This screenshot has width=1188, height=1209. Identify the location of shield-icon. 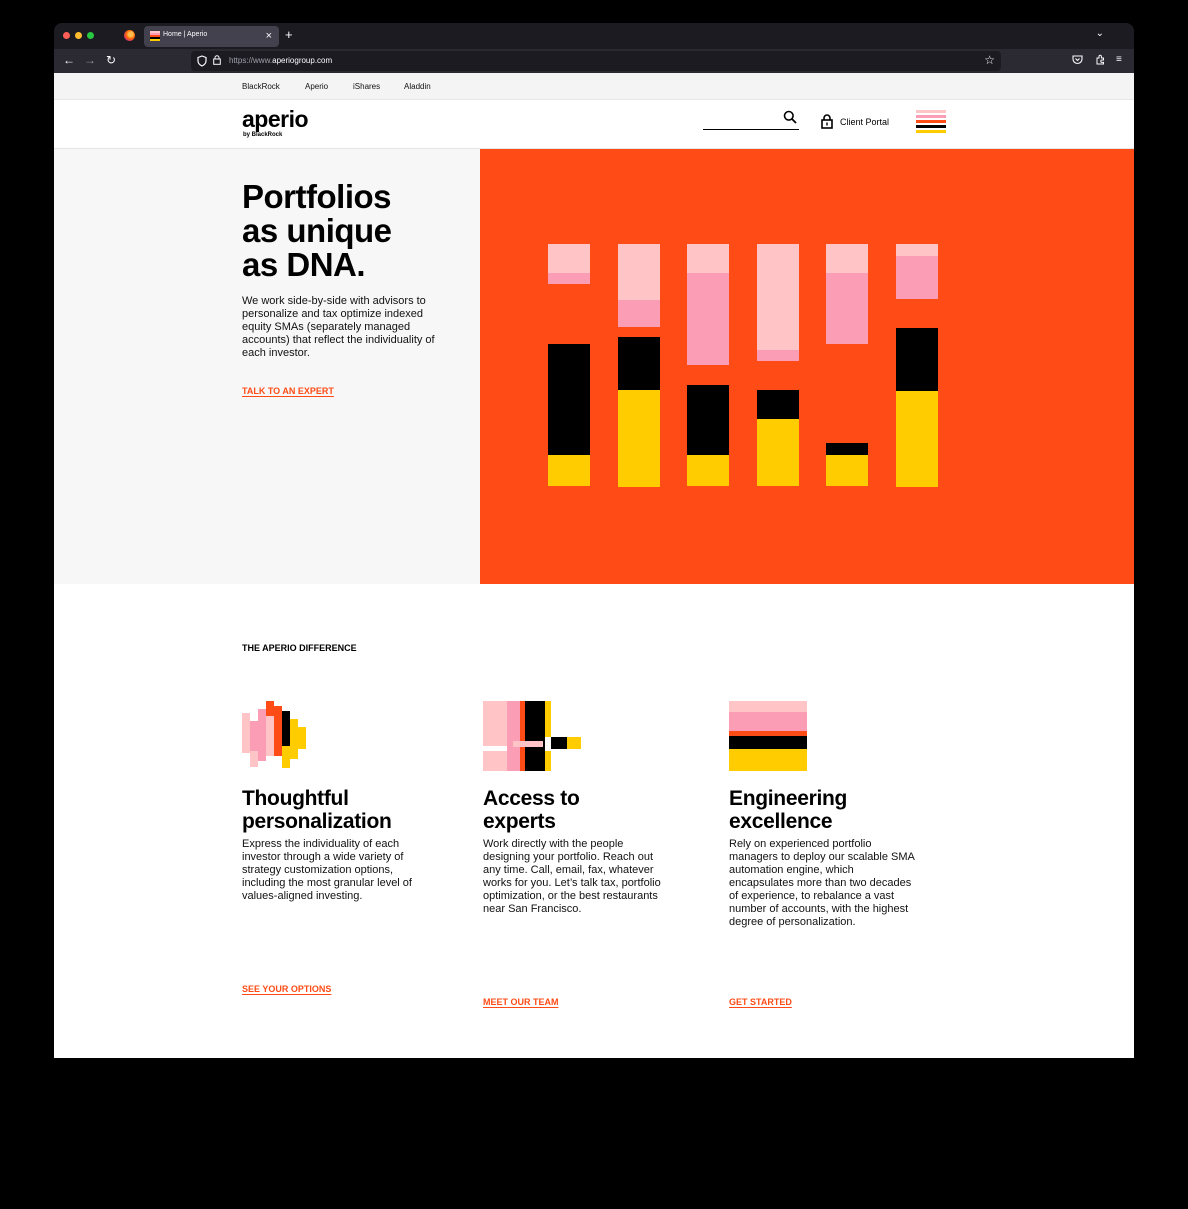
(202, 61).